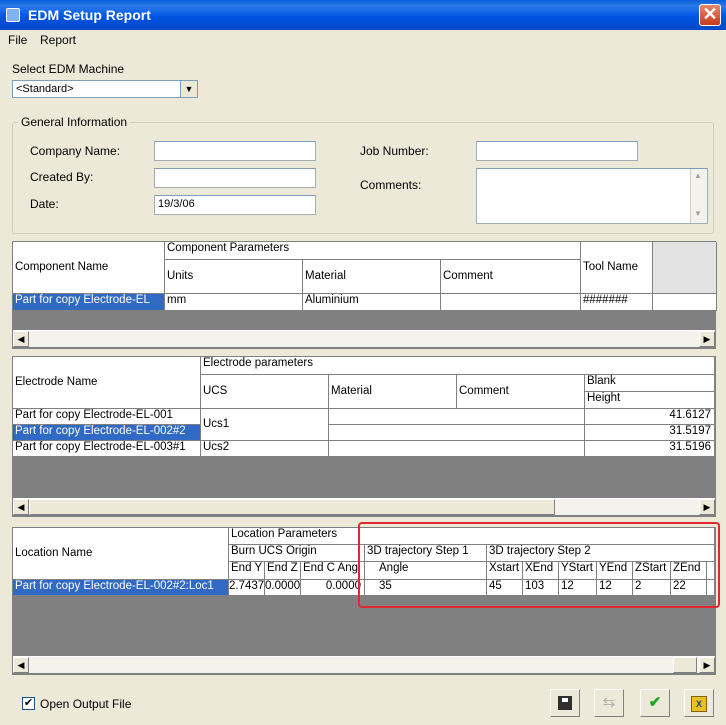  Describe the element at coordinates (539, 565) in the screenshot. I see `highlight-annotation` at that location.